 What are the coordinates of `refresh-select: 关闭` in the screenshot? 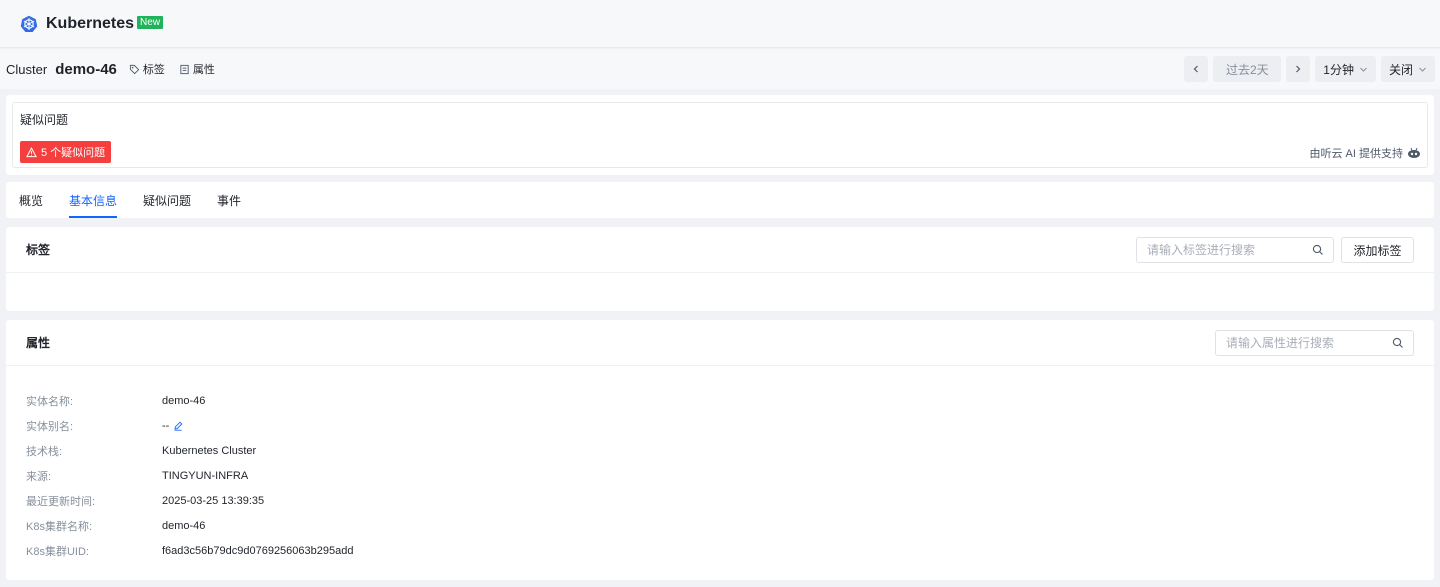 It's located at (1407, 69).